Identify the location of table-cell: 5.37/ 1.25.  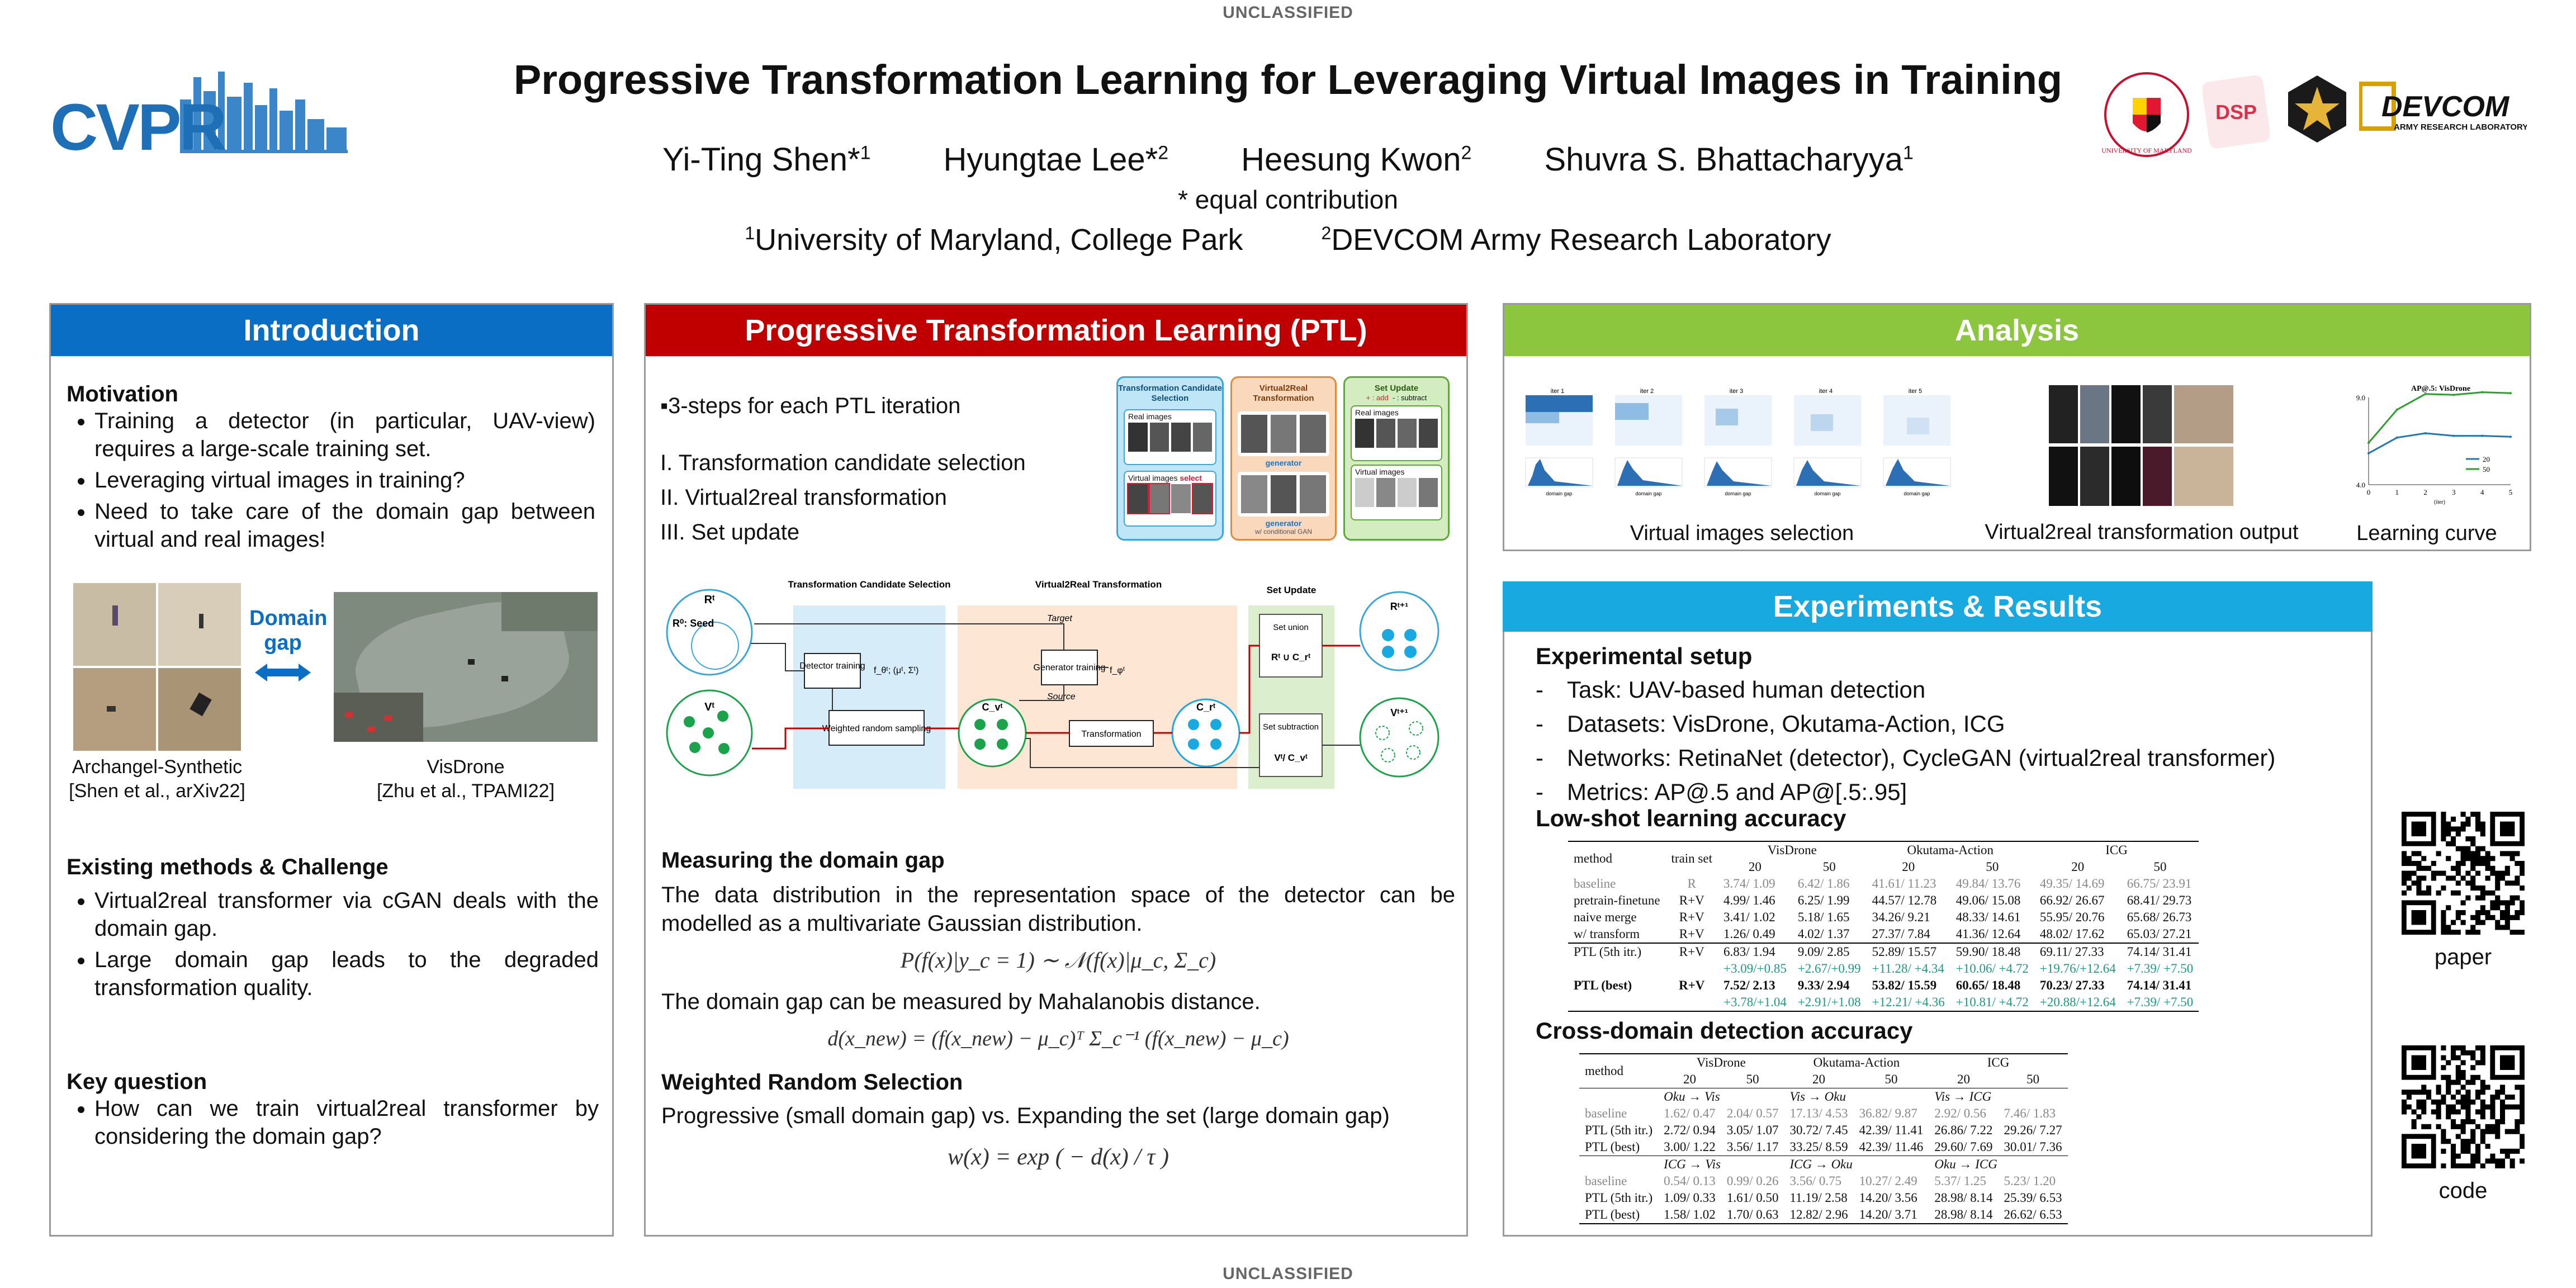
(1960, 1181).